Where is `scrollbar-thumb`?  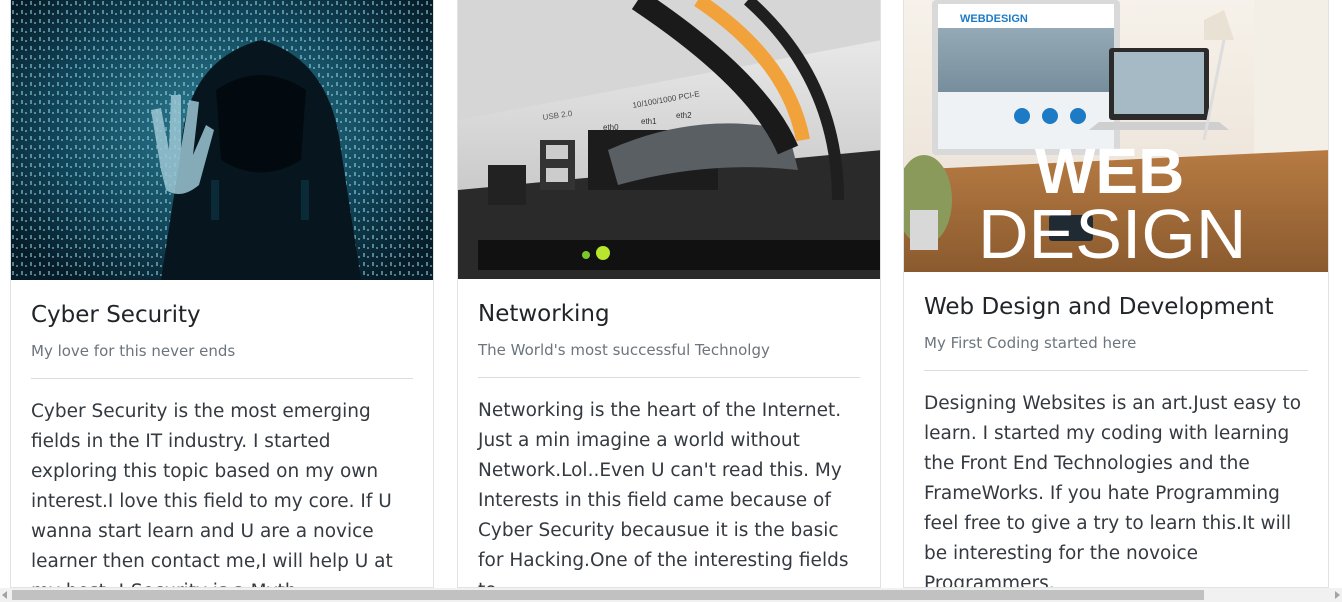 scrollbar-thumb is located at coordinates (608, 595).